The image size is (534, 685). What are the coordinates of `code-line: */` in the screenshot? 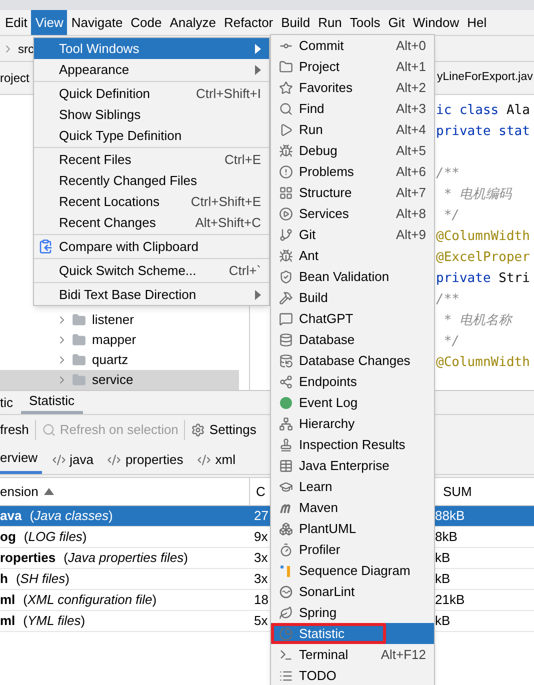 It's located at (451, 216).